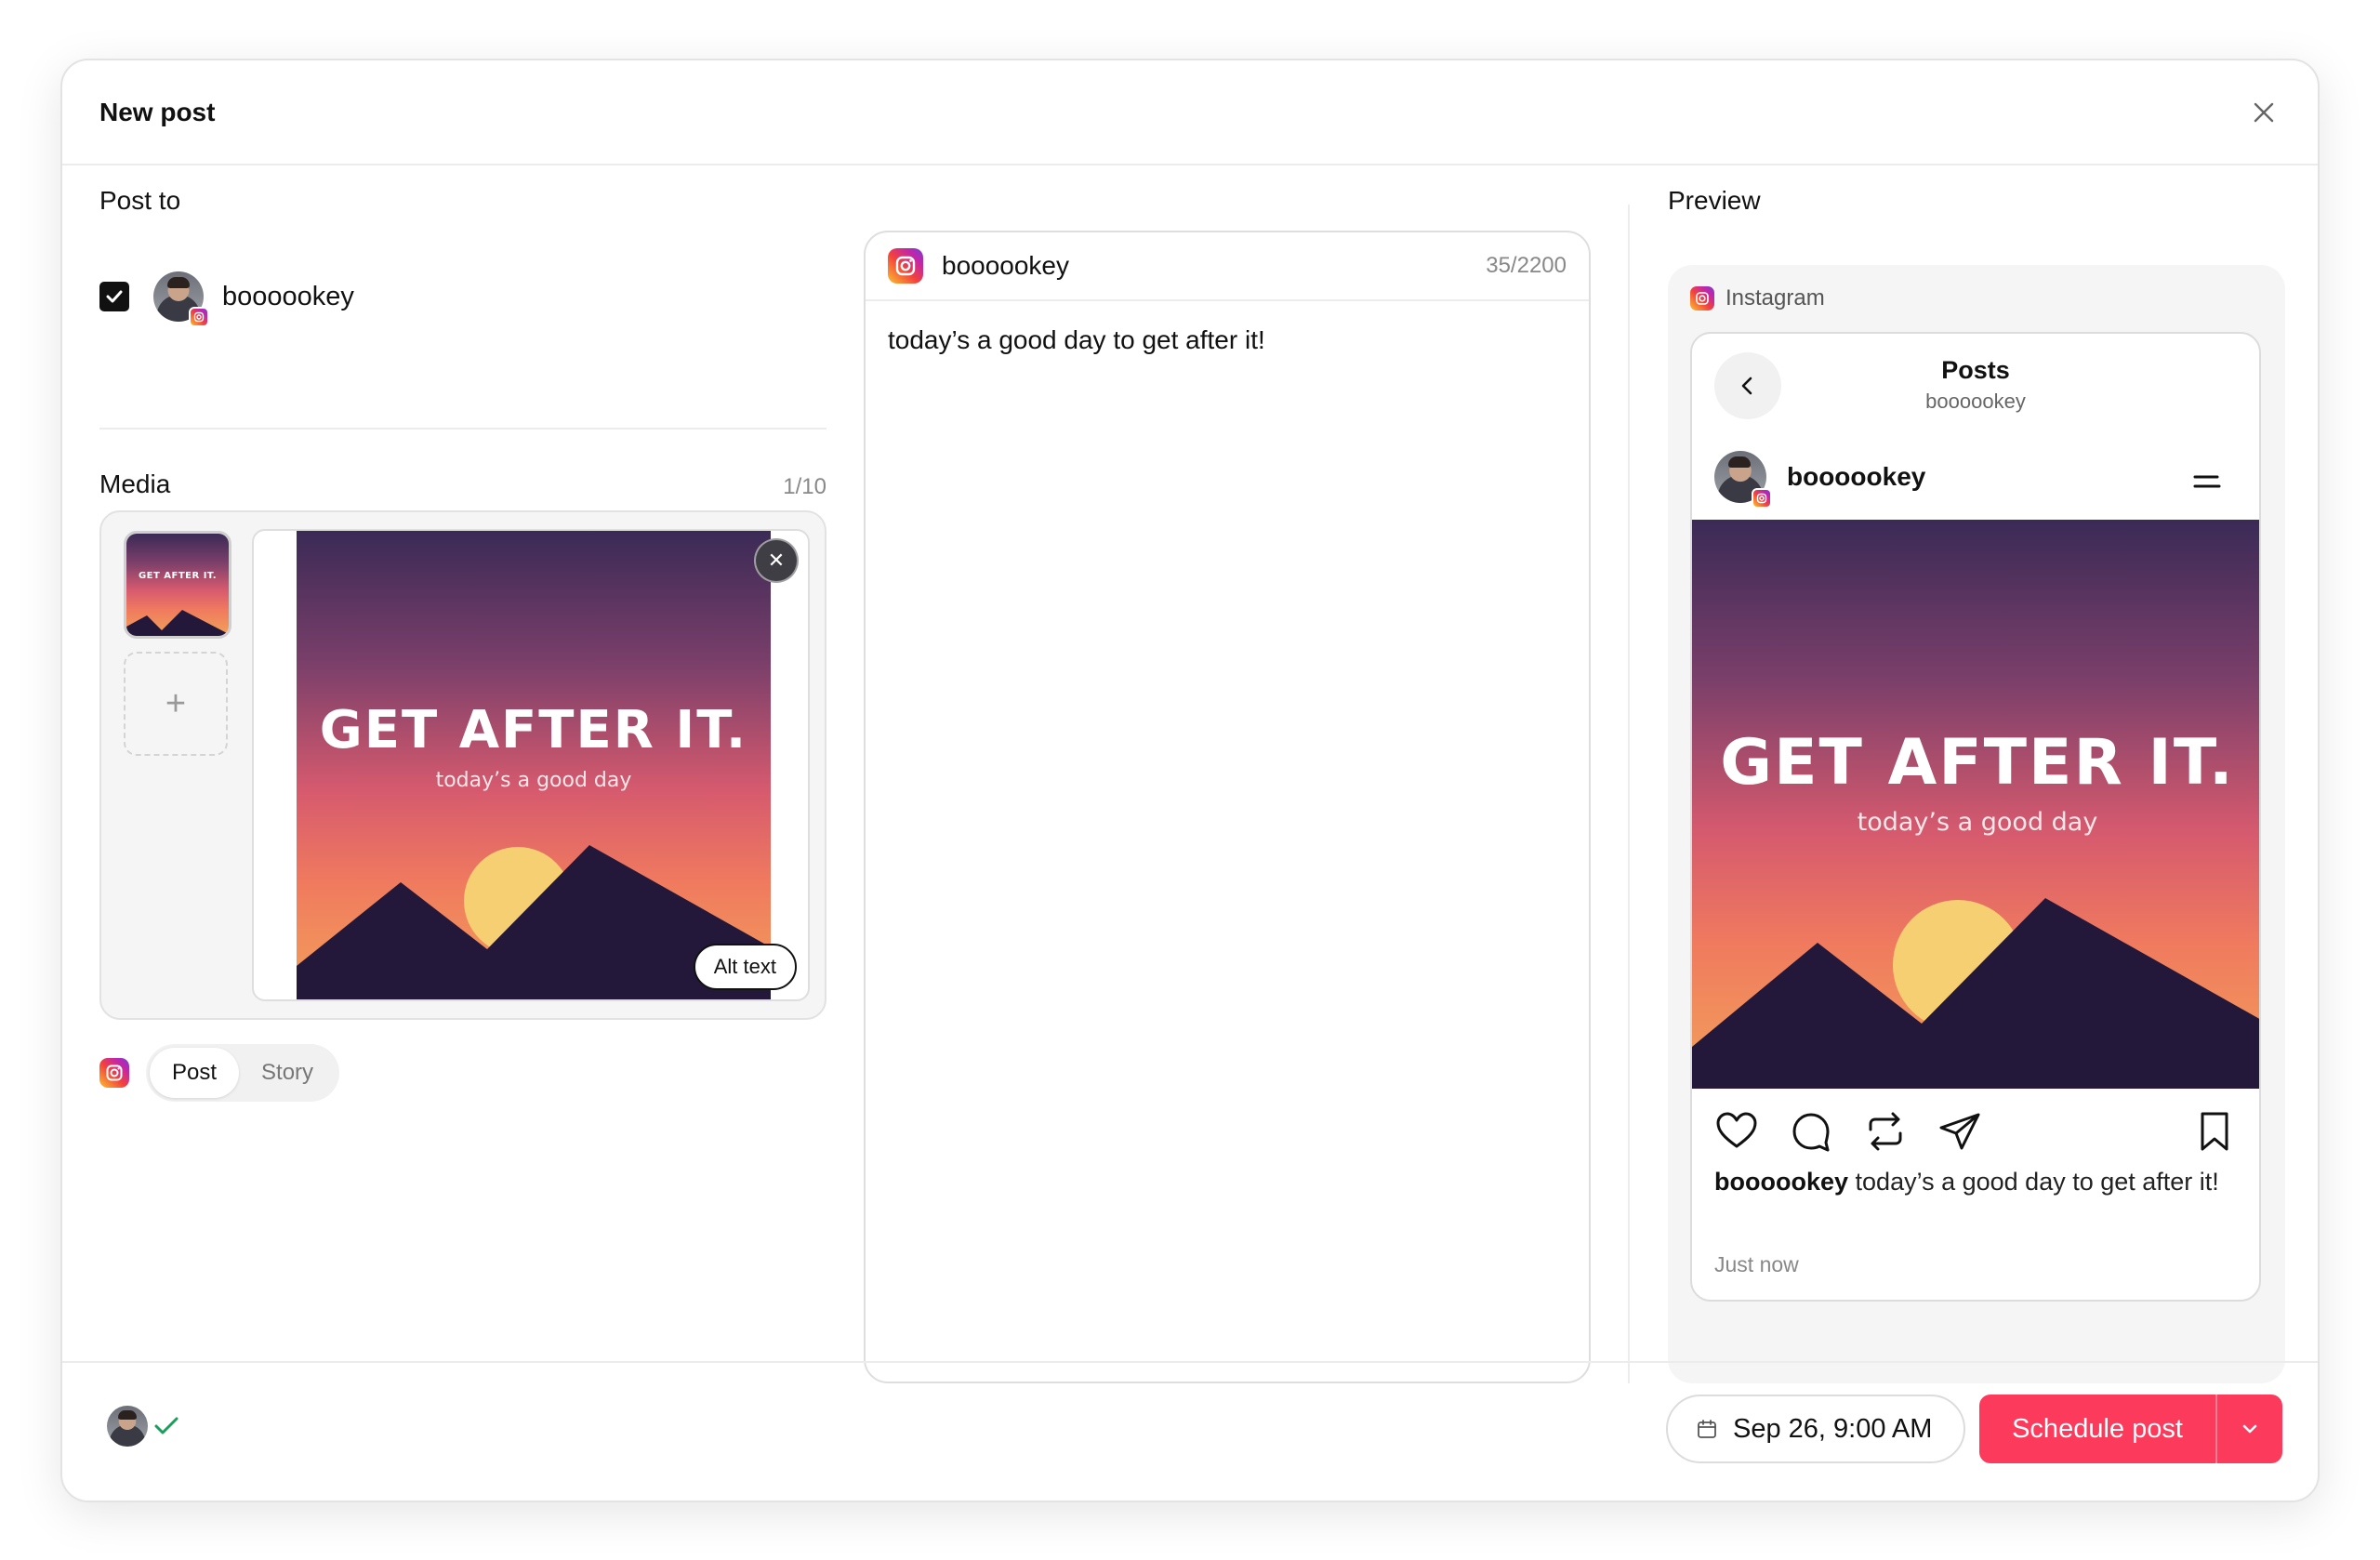 The width and height of the screenshot is (2380, 1560). I want to click on schedule-post-button-group: Schedule post, so click(2130, 1429).